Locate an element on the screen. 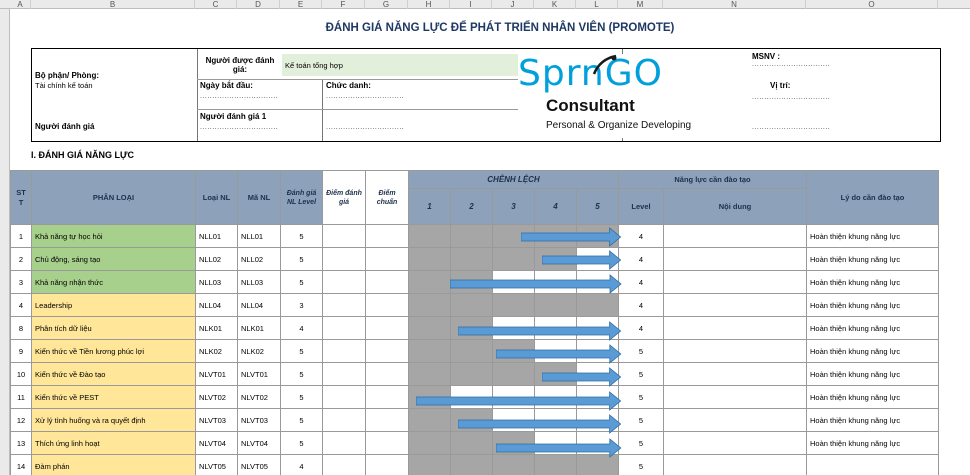  row-type: NLL01 is located at coordinates (216, 236).